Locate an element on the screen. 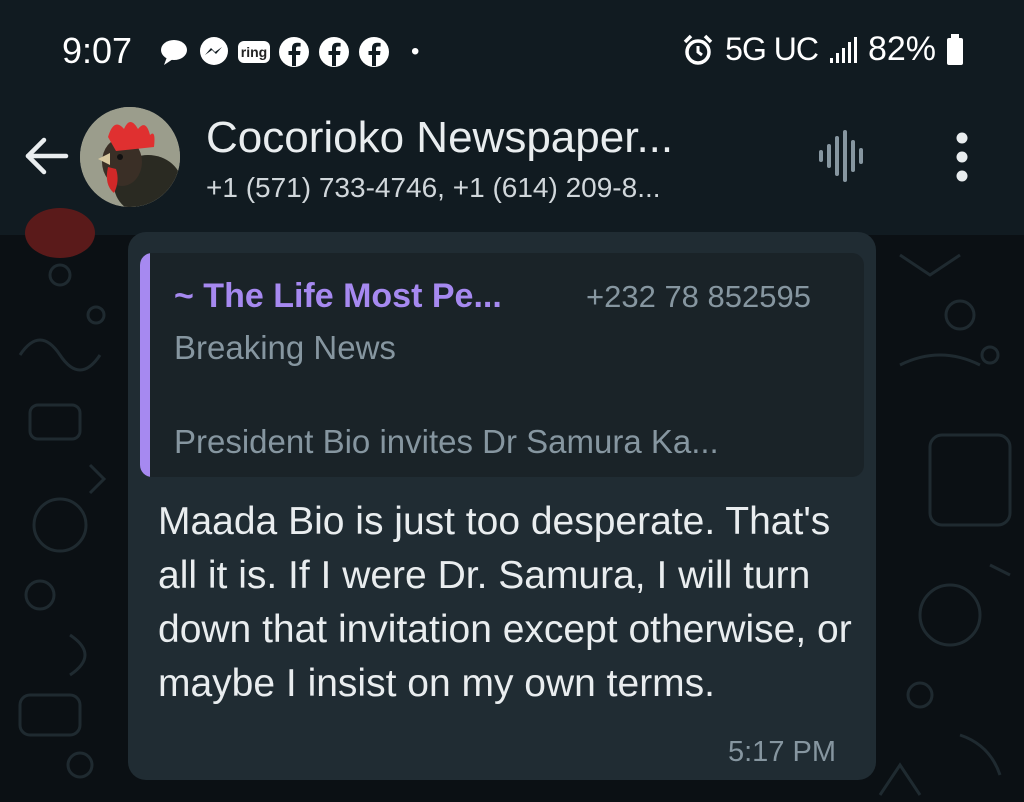 The height and width of the screenshot is (802, 1024). messenger-icon is located at coordinates (214, 52).